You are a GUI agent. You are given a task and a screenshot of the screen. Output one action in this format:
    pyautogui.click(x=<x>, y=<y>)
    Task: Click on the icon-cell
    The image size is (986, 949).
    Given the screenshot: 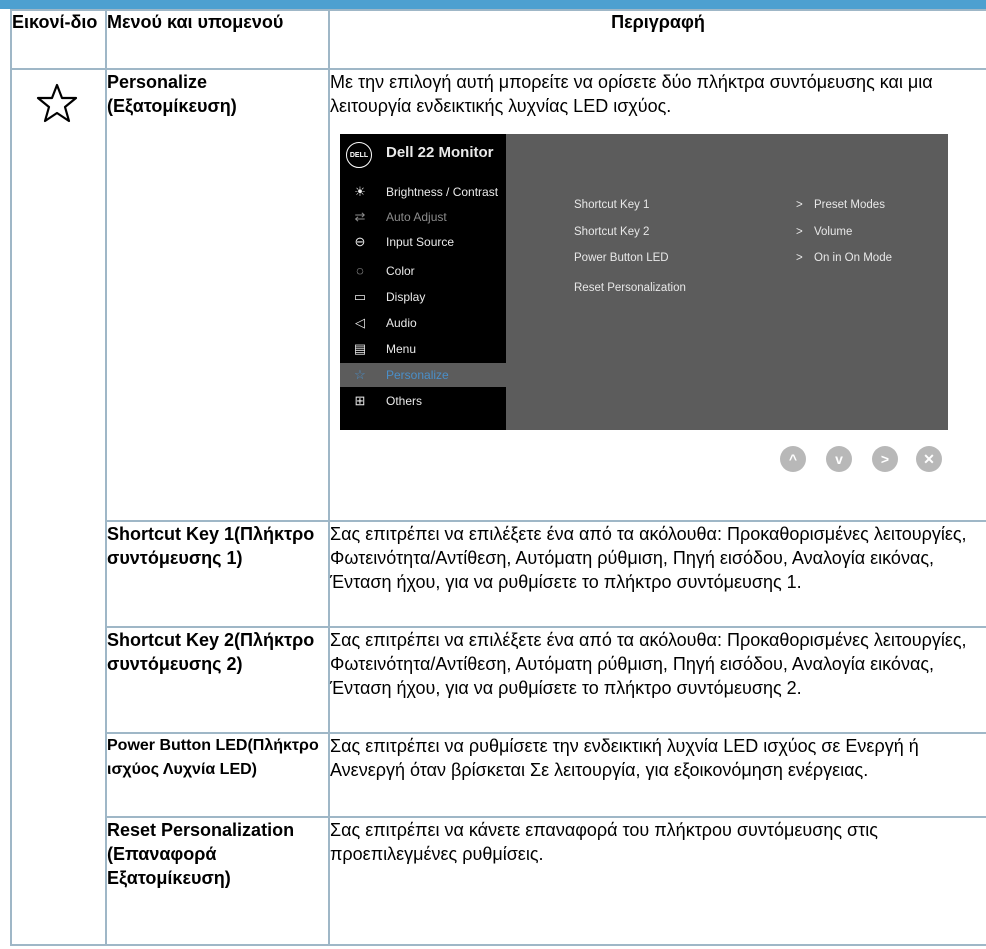 What is the action you would take?
    pyautogui.click(x=58, y=507)
    